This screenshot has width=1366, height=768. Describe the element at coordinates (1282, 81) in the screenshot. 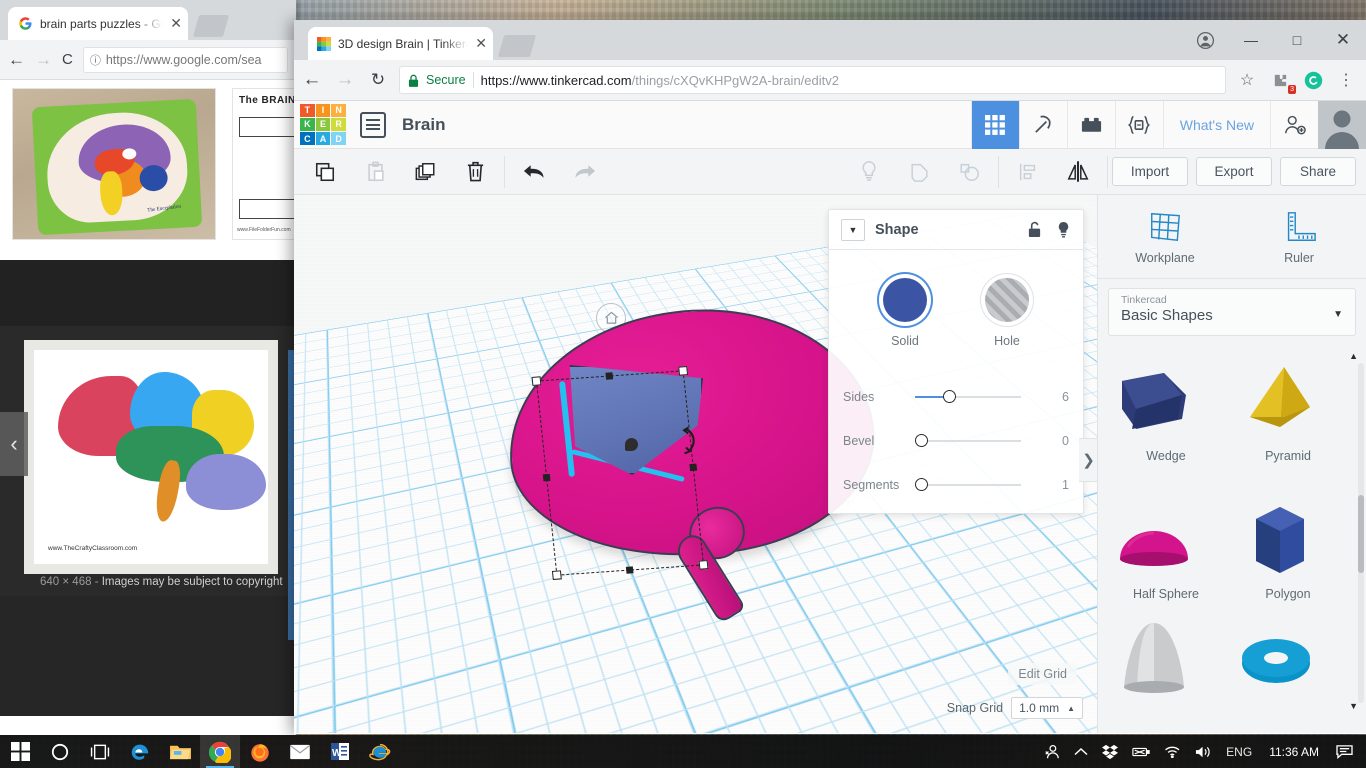

I see `extension-icon: 3` at that location.